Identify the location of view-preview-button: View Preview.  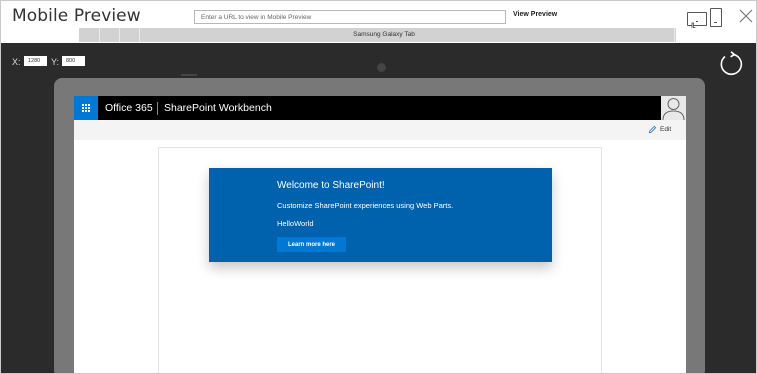
(535, 14).